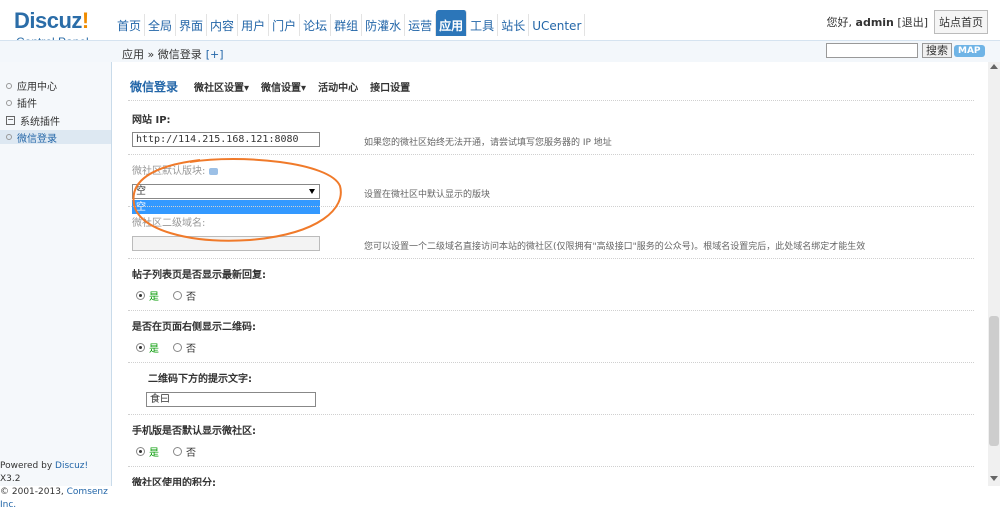 Image resolution: width=1000 pixels, height=512 pixels. What do you see at coordinates (27, 104) in the screenshot?
I see `sidebar-item-label: 插件` at bounding box center [27, 104].